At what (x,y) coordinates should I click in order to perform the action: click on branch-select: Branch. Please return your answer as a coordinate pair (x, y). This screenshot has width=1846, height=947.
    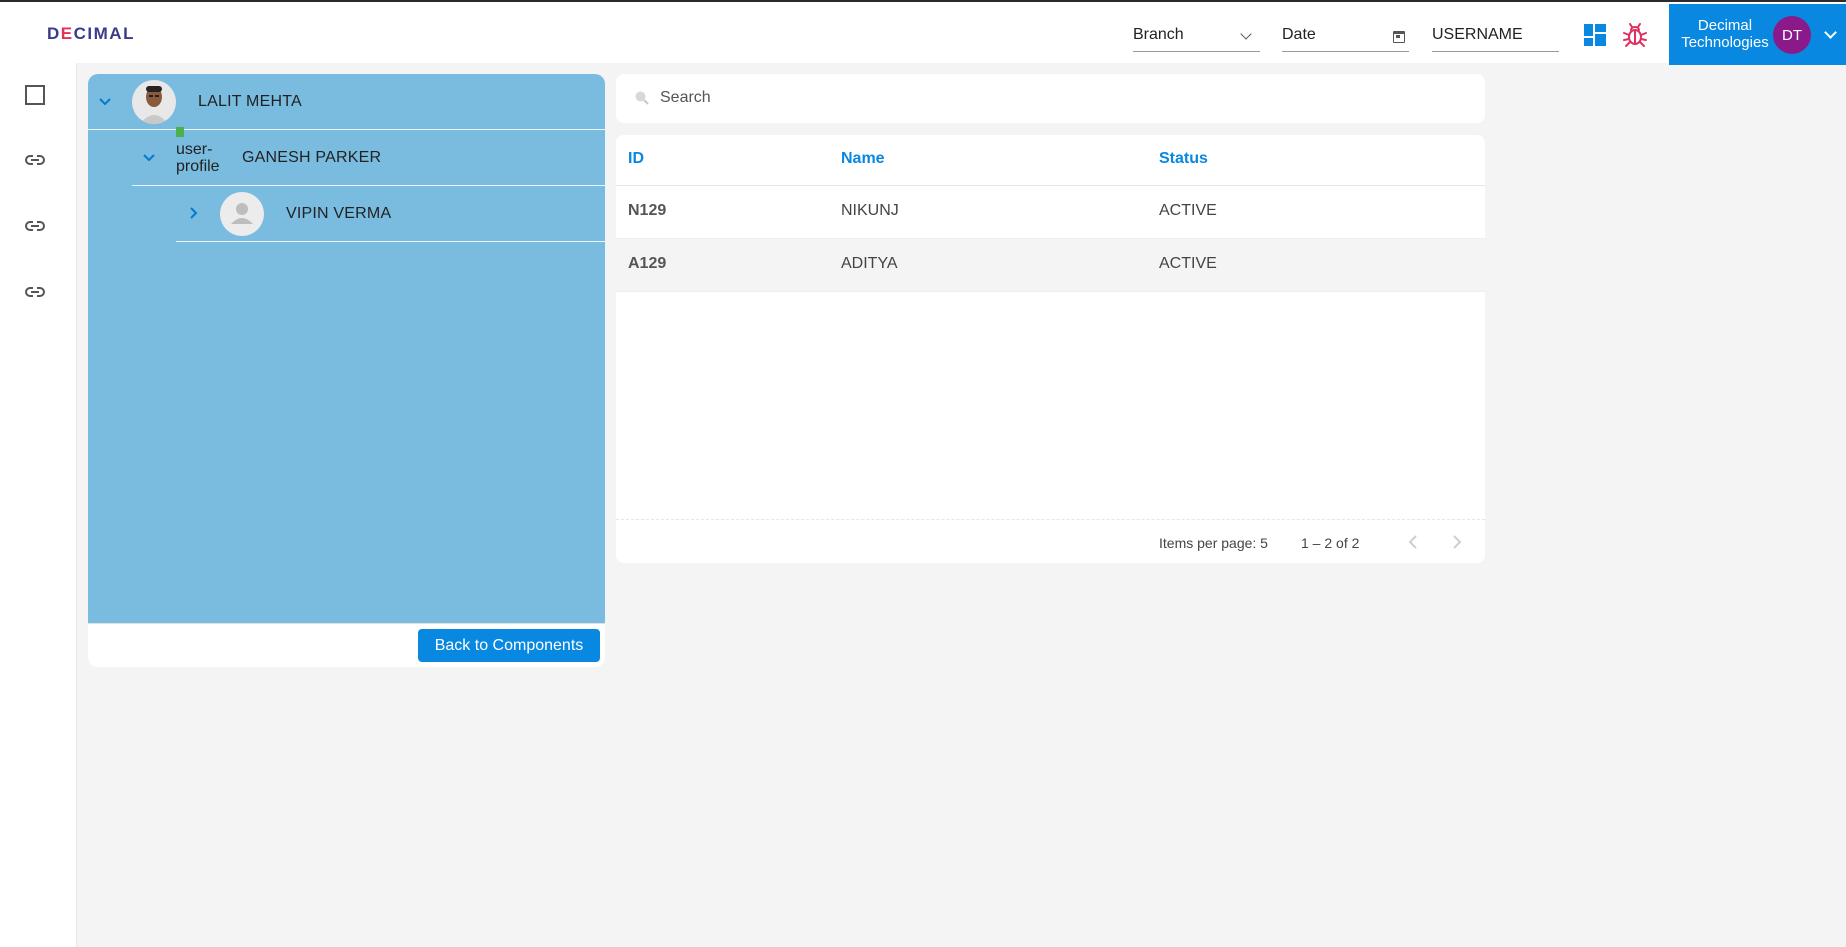
    Looking at the image, I should click on (1196, 37).